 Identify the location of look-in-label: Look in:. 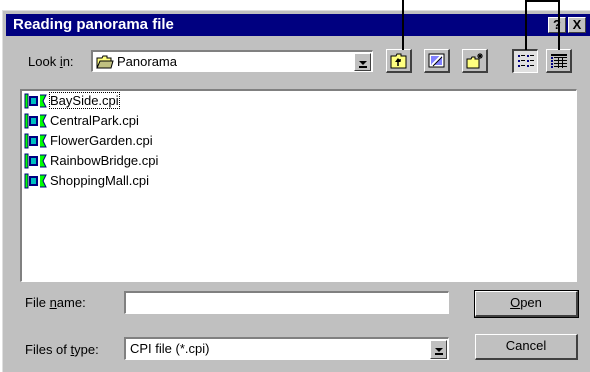
(51, 61).